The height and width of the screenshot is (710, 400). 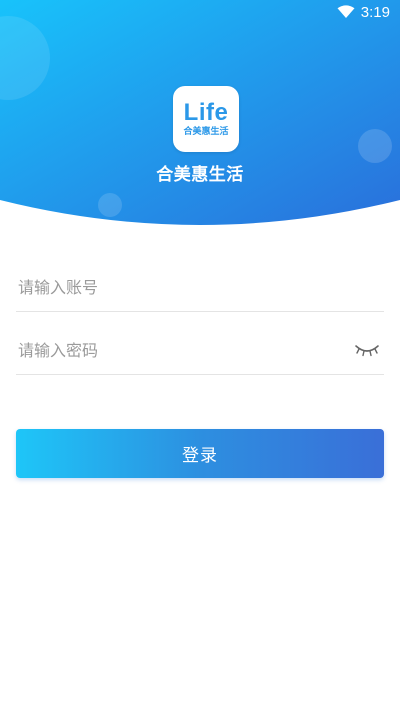 I want to click on app-logo: Life 合美惠生活, so click(x=206, y=119).